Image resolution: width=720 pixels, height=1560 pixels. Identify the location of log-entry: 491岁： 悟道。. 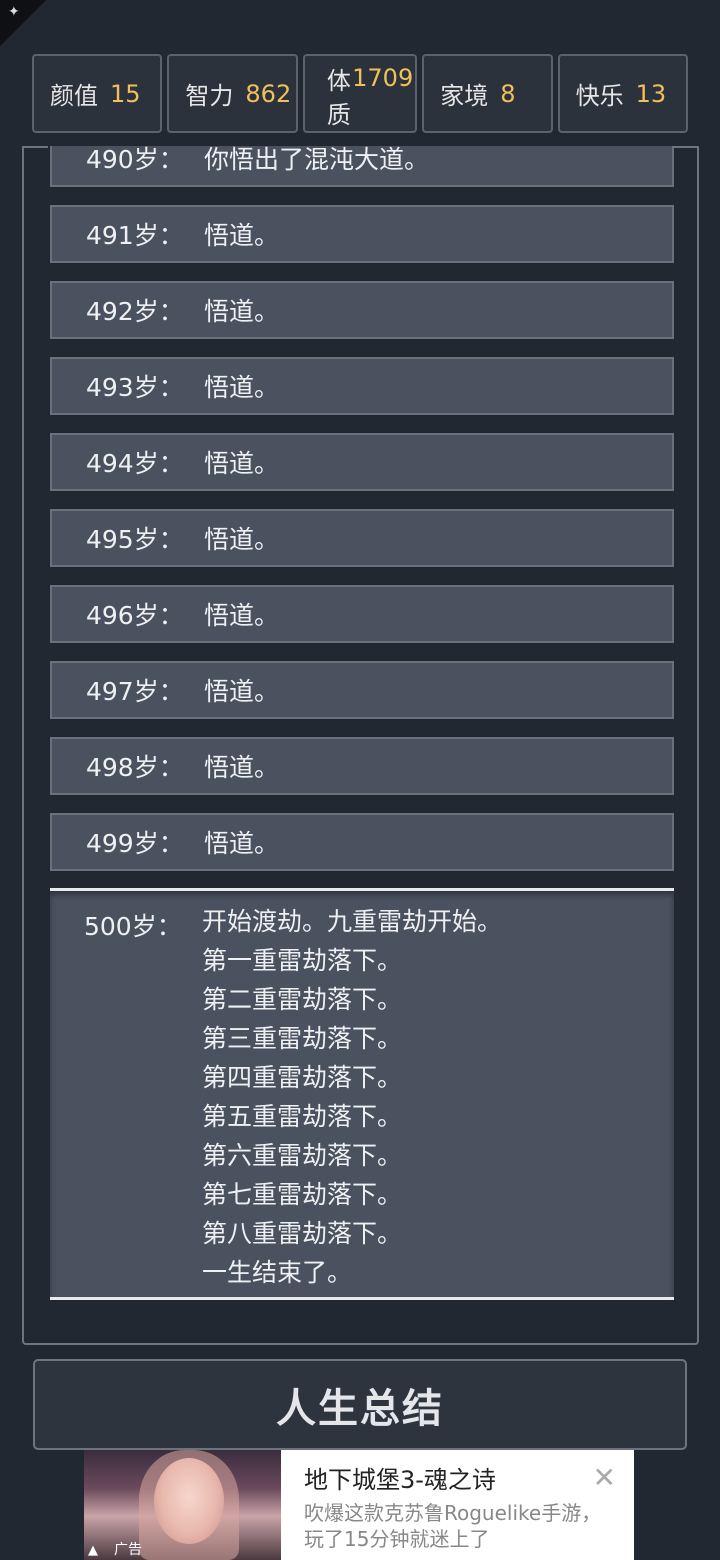
(362, 234).